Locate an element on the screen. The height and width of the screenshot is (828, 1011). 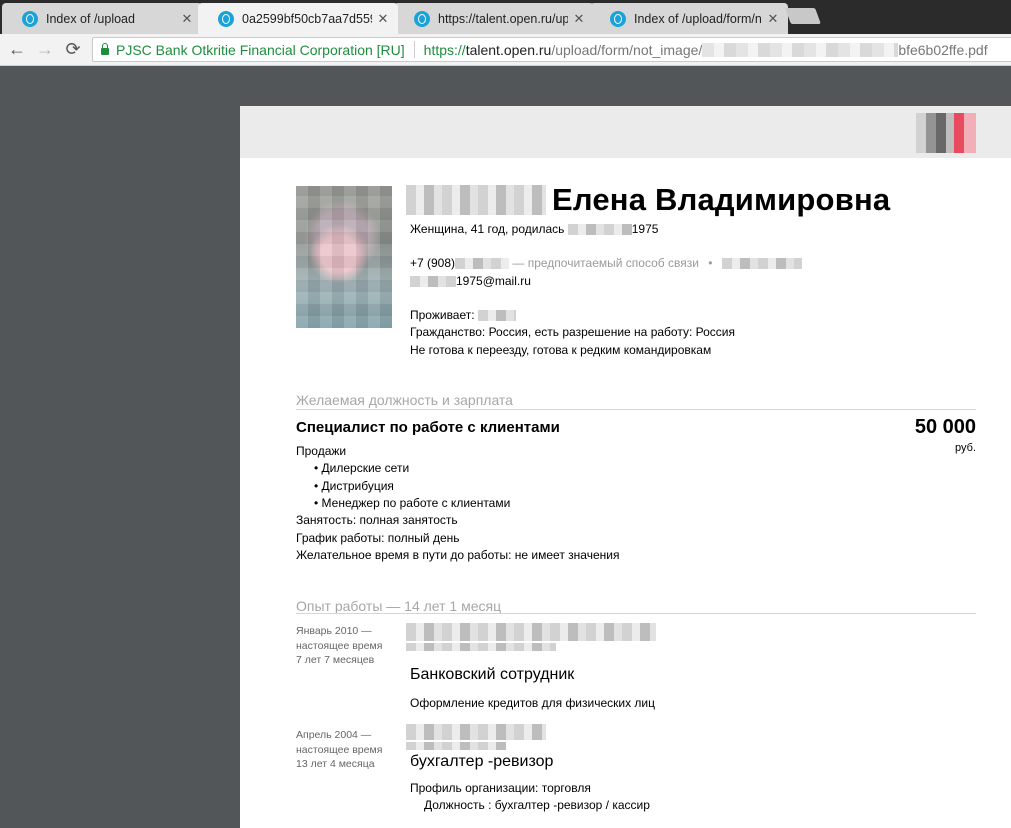
tab-title: Index of /upload/form/n is located at coordinates (698, 18).